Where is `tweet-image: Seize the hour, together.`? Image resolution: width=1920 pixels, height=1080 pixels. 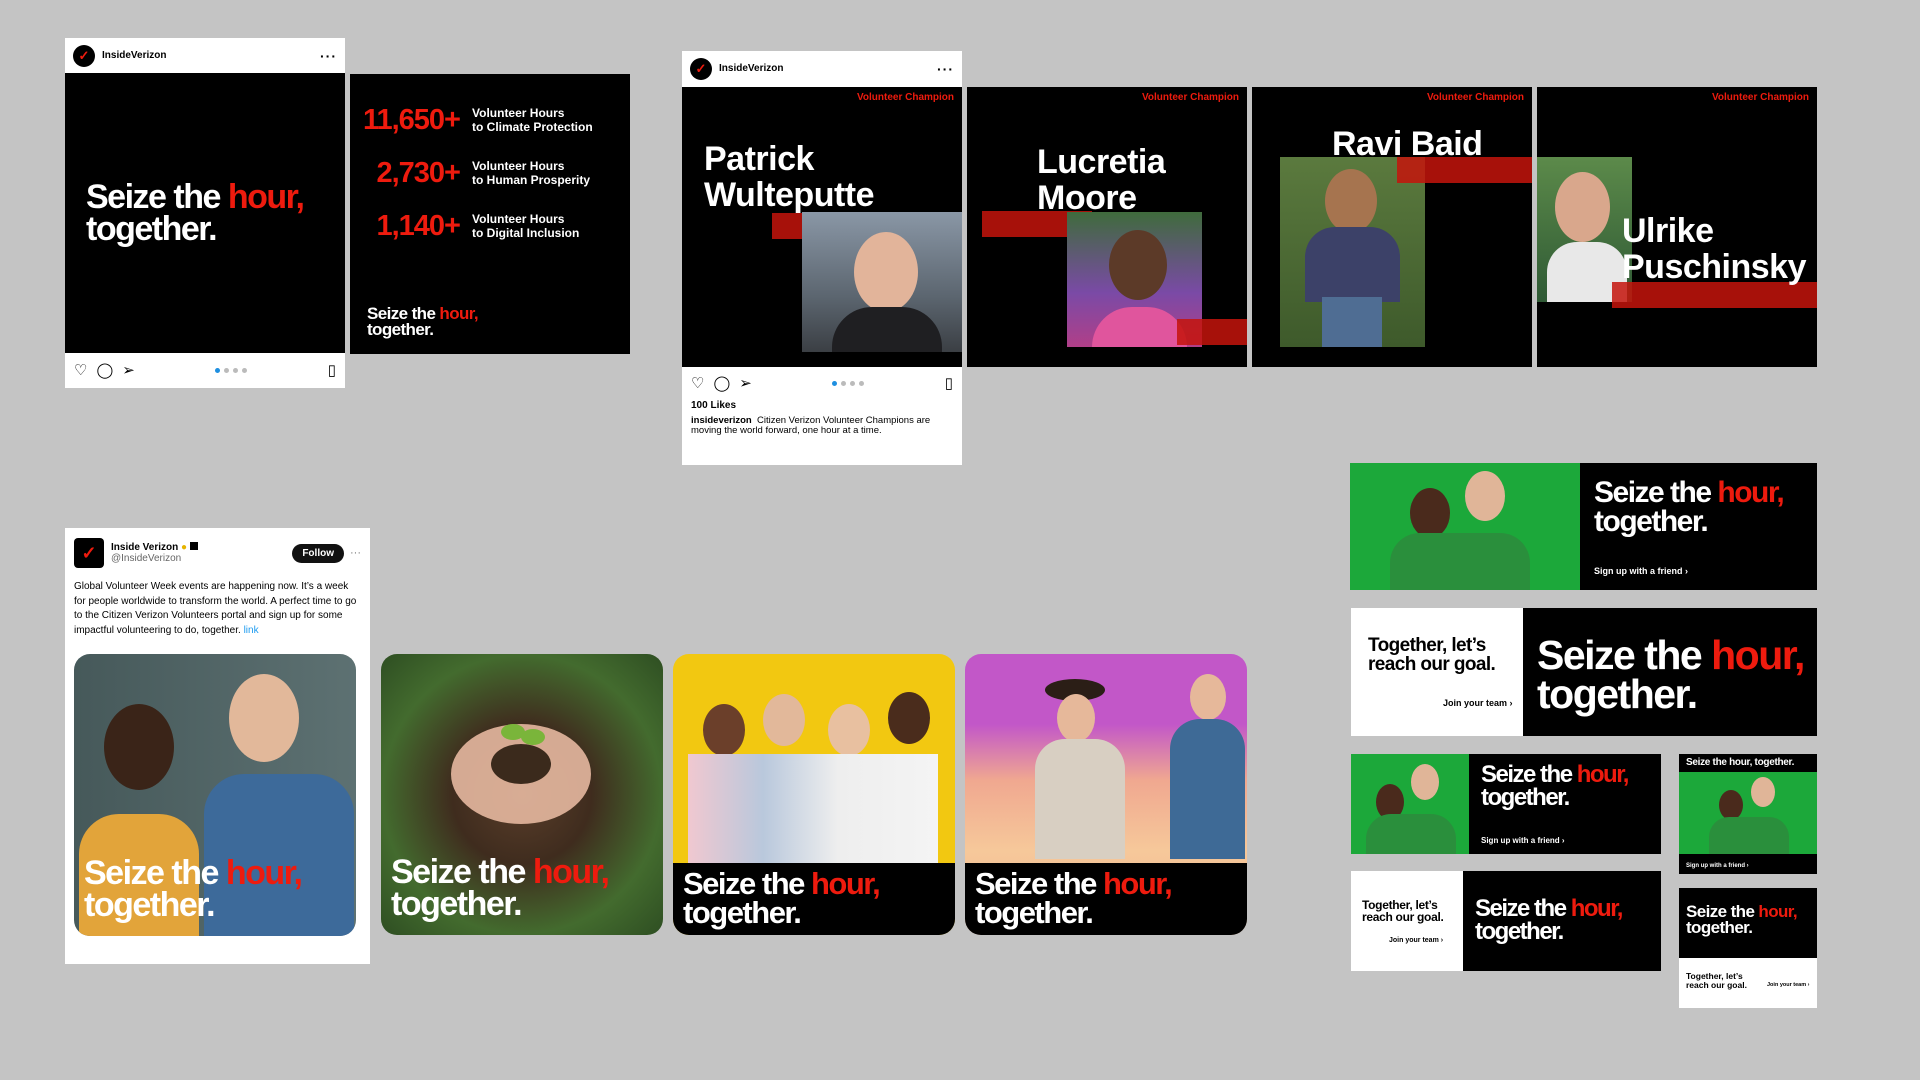
tweet-image: Seize the hour, together. is located at coordinates (215, 795).